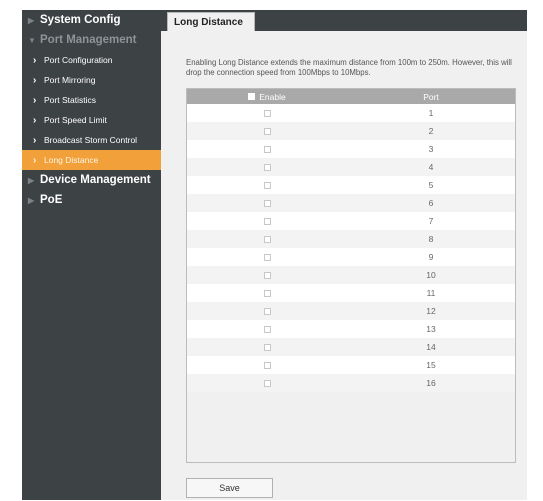 The height and width of the screenshot is (501, 543). Describe the element at coordinates (75, 120) in the screenshot. I see `sidebar-item-label: Port Speed Limit` at that location.